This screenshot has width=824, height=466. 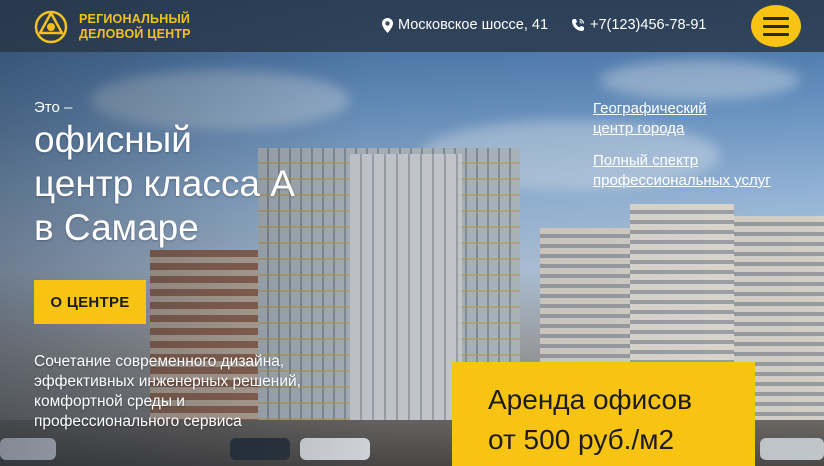 I want to click on hero-title-line-1: офисный, so click(x=113, y=139).